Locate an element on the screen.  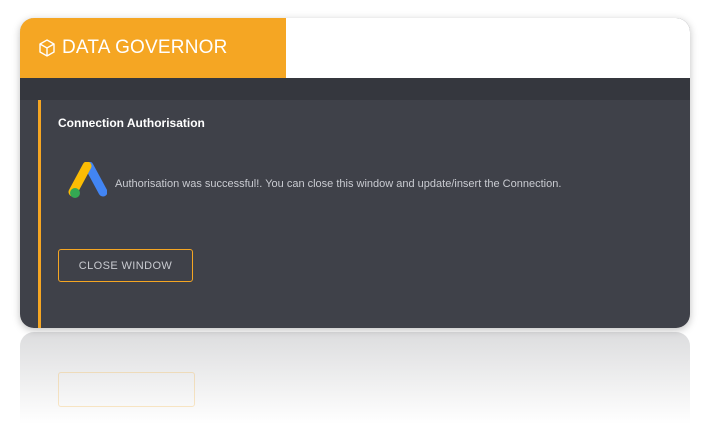
header: DATA GOVERNOR is located at coordinates (355, 48).